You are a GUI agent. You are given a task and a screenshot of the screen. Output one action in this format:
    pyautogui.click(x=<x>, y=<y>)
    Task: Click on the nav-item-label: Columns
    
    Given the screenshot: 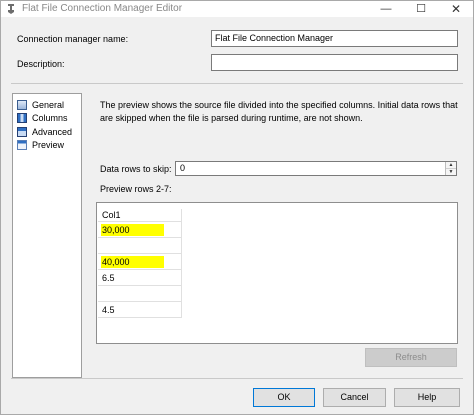 What is the action you would take?
    pyautogui.click(x=50, y=117)
    